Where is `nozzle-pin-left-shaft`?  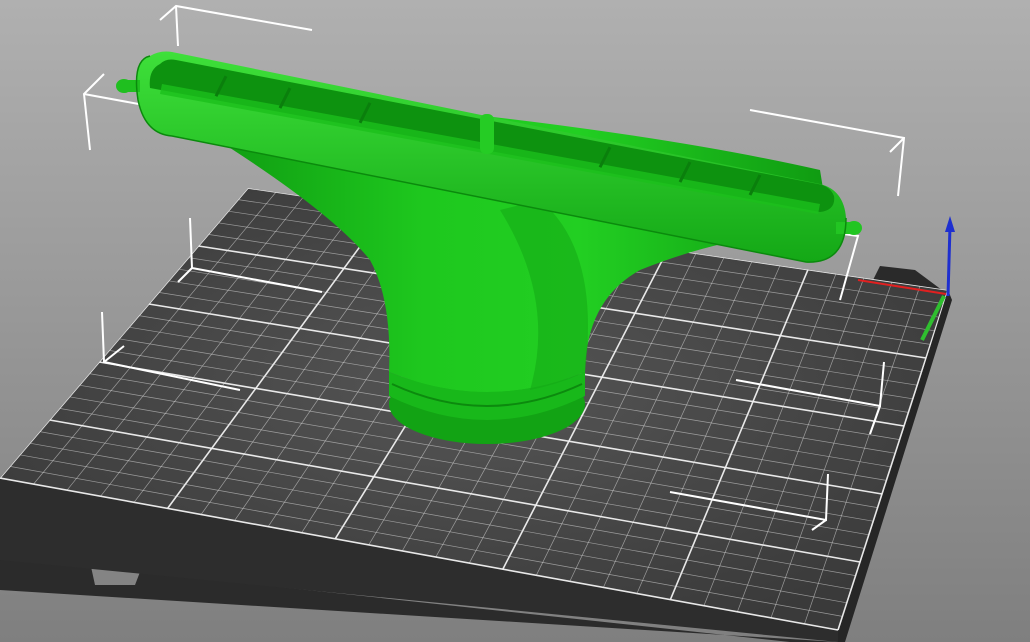 nozzle-pin-left-shaft is located at coordinates (132, 86).